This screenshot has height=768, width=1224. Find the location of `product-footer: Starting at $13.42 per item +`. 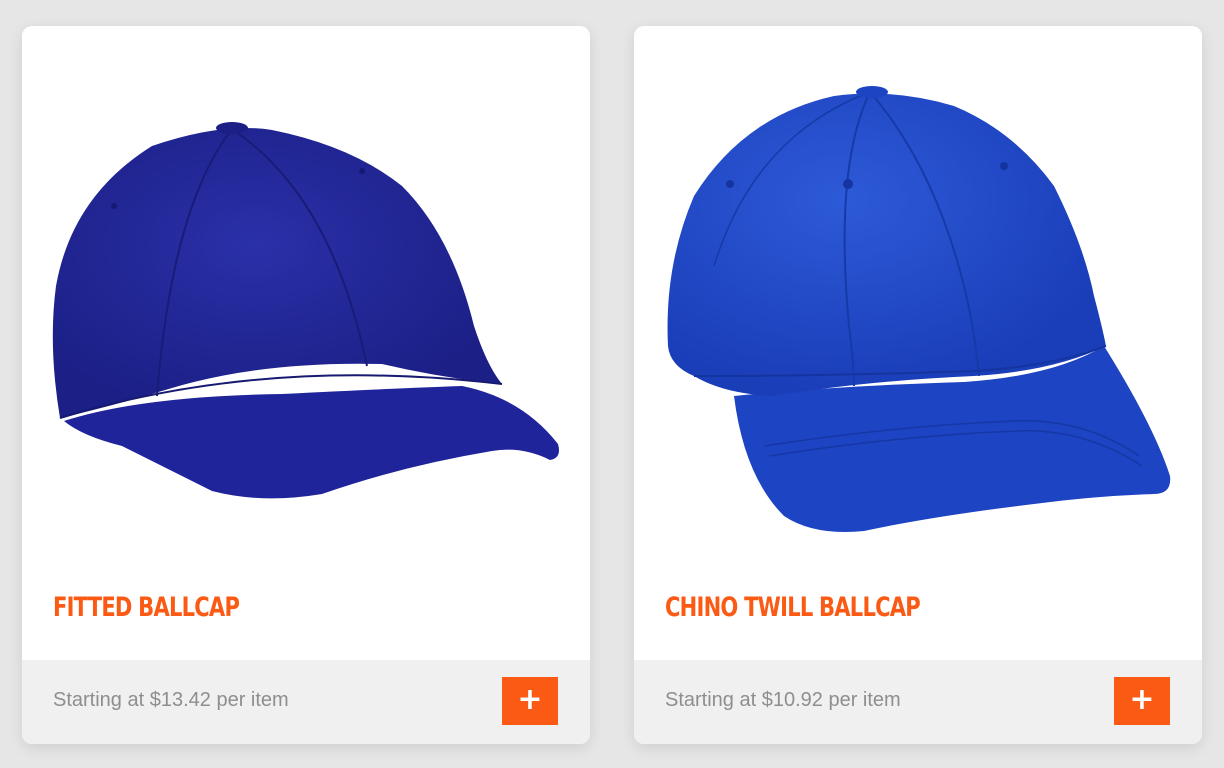

product-footer: Starting at $13.42 per item + is located at coordinates (306, 702).